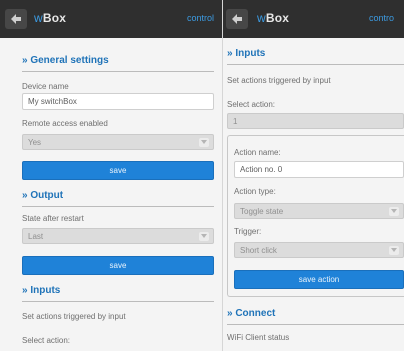  Describe the element at coordinates (118, 142) in the screenshot. I see `remote-access-select: Yes` at that location.